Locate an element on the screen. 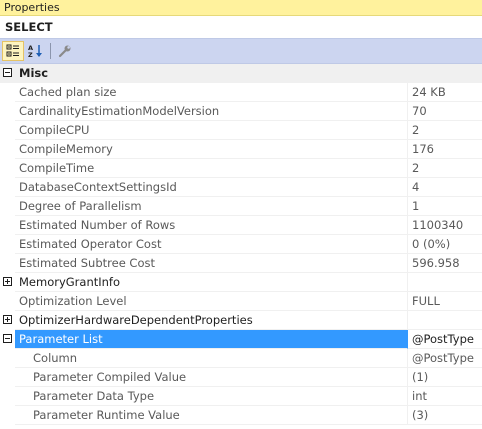  property-row: CompileTime 2 is located at coordinates (241, 168).